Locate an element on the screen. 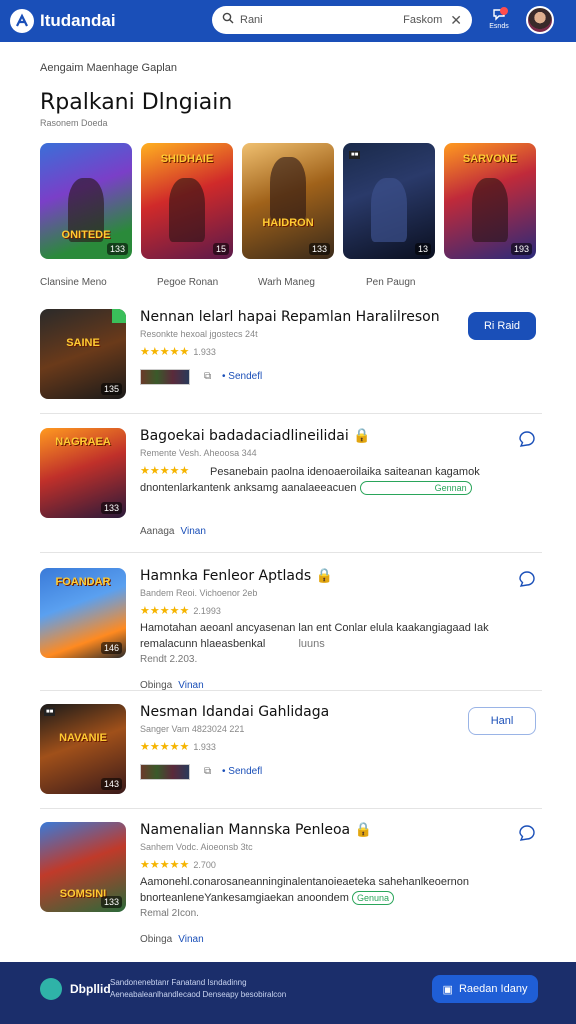  notification-button: Esnds is located at coordinates (499, 21).